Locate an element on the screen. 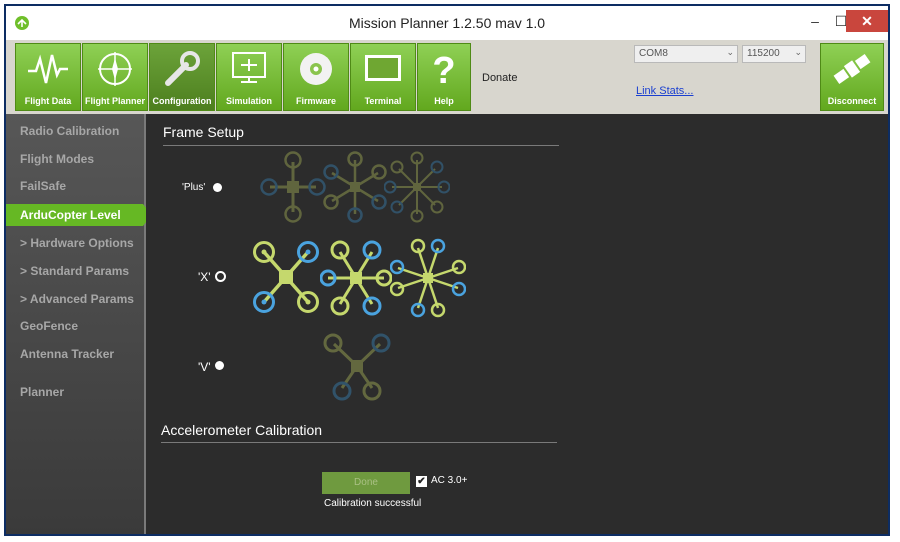  x-quad-frame-icon is located at coordinates (286, 277).